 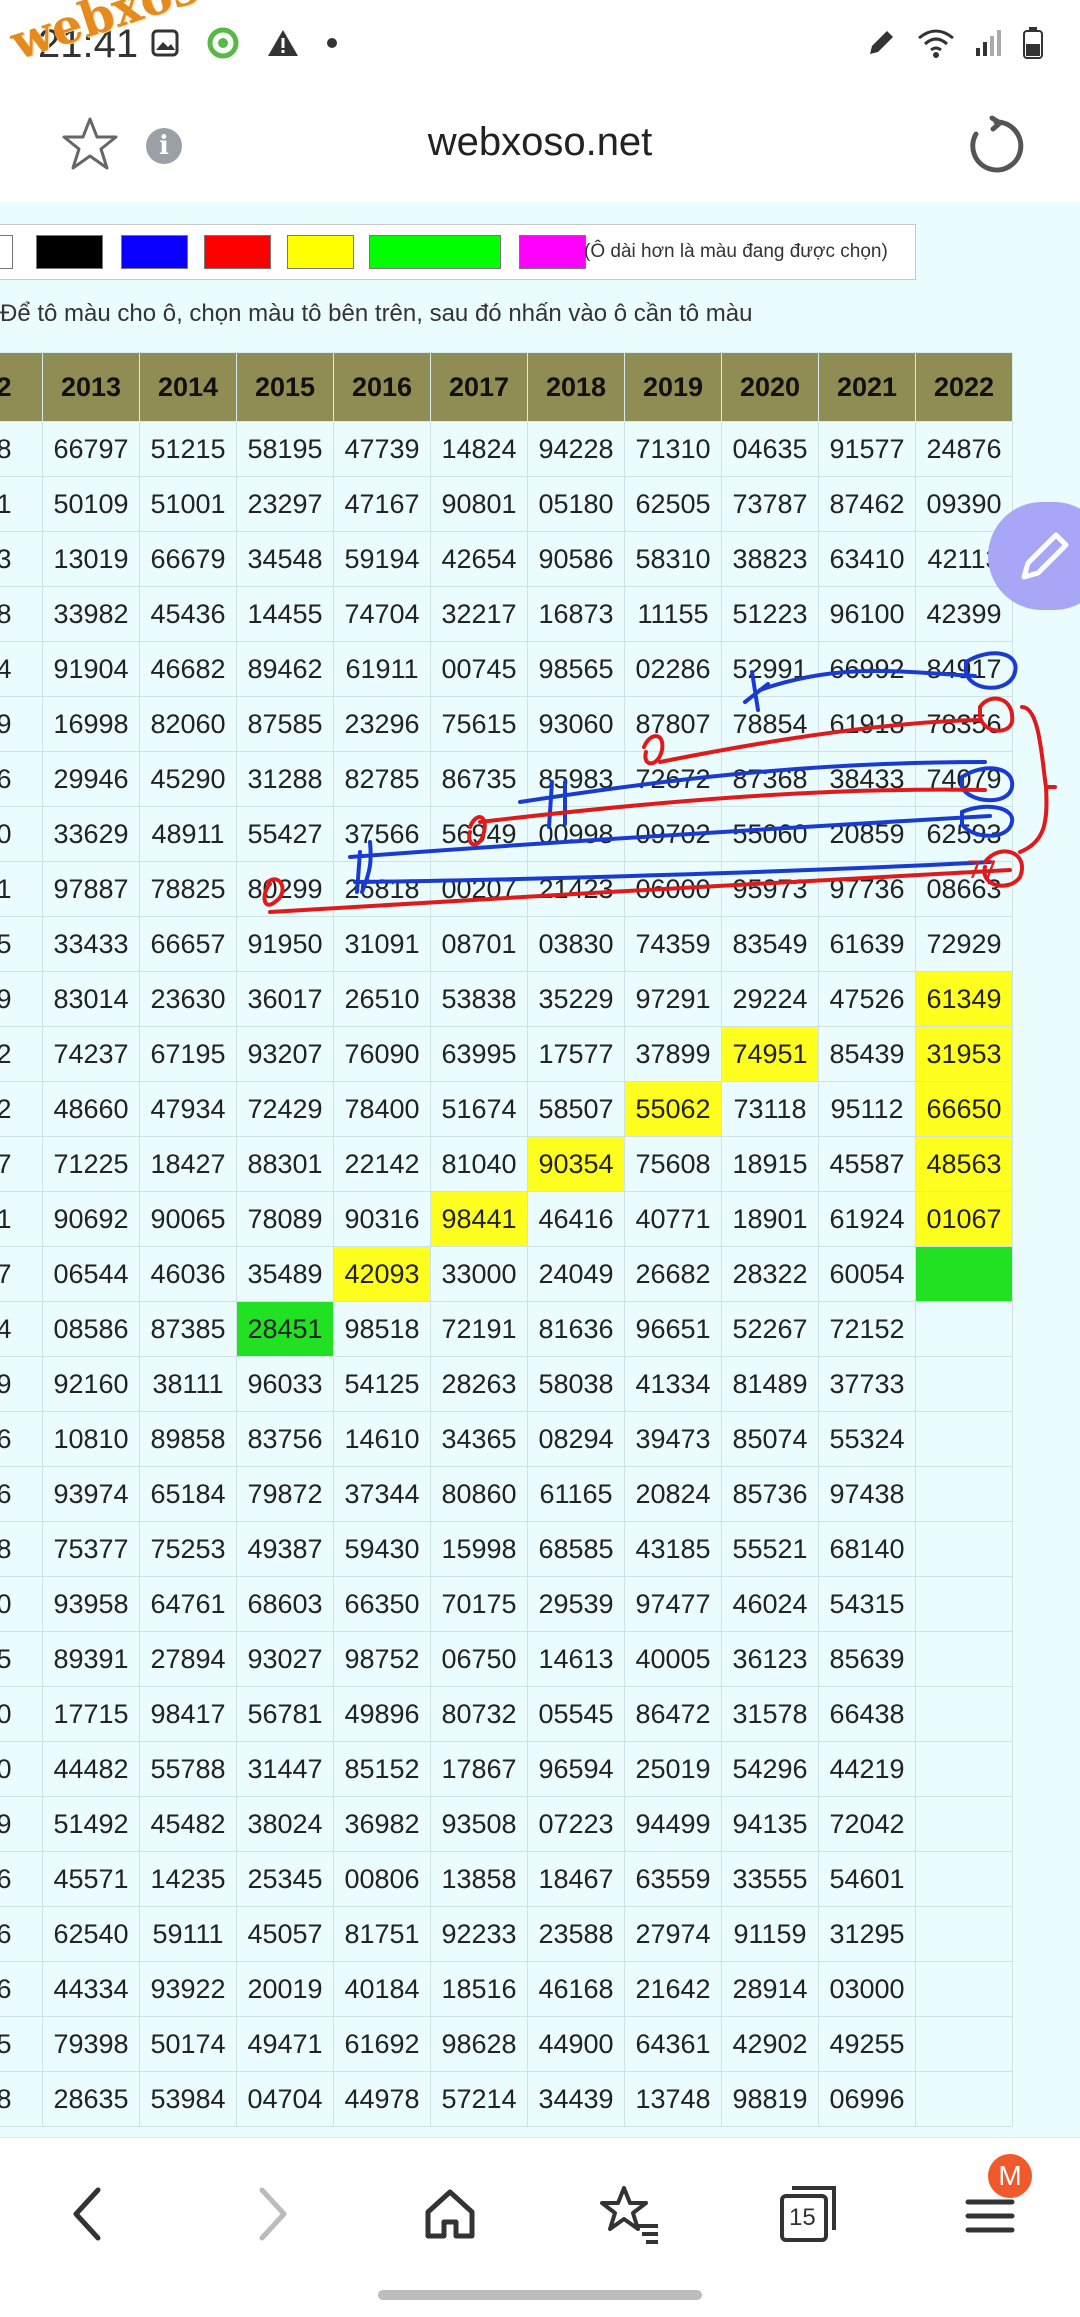 I want to click on table-cell: 81, so click(x=21, y=889).